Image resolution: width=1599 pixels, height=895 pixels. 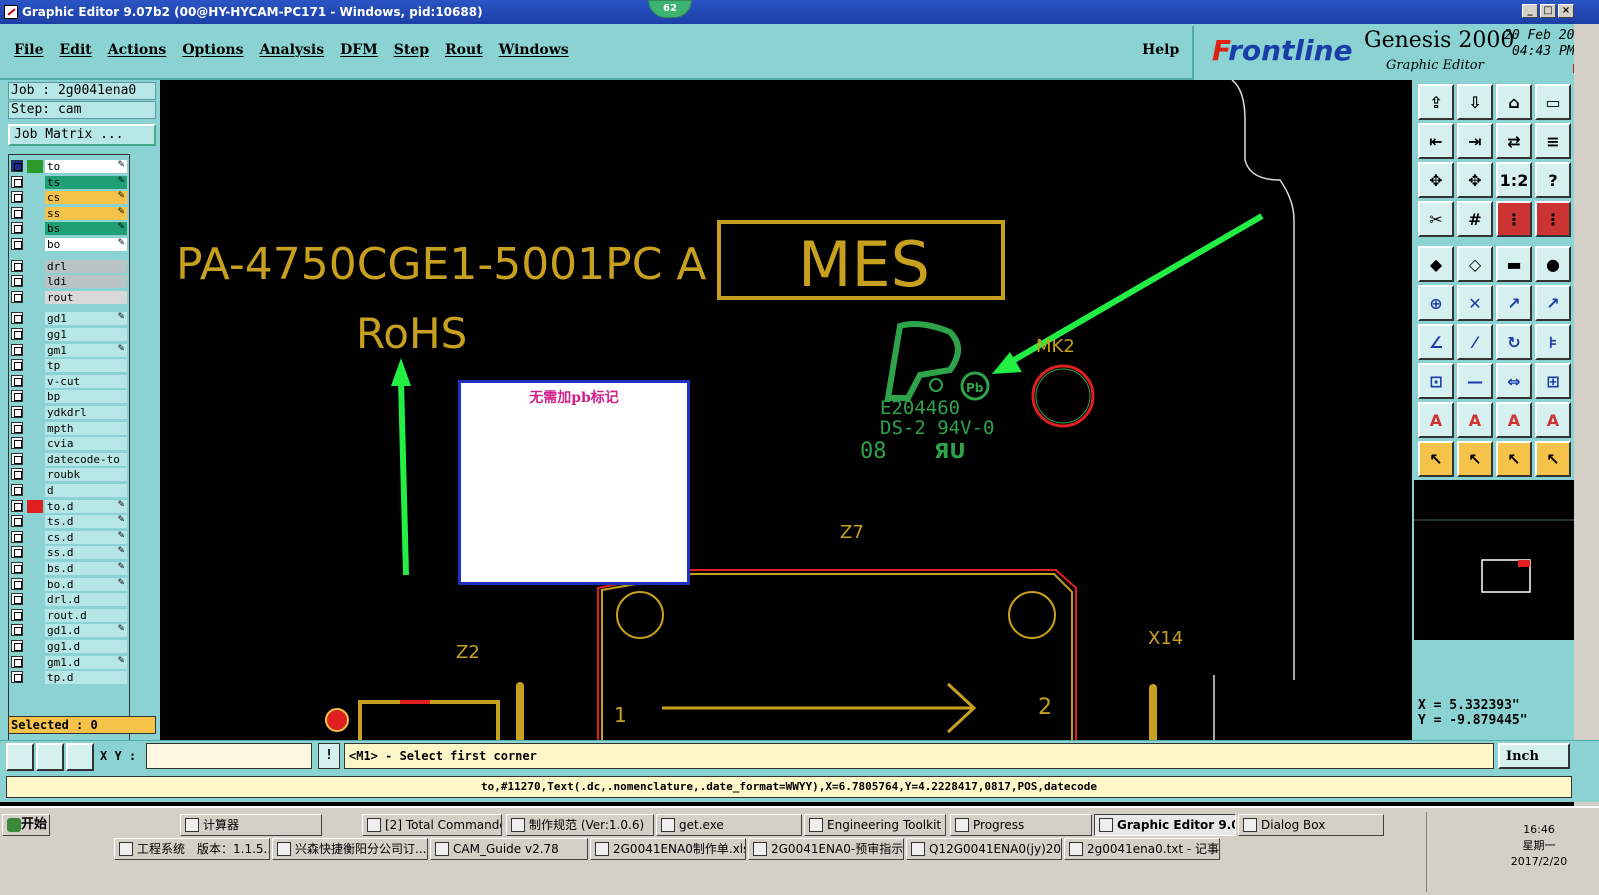 What do you see at coordinates (464, 50) in the screenshot?
I see `menu-rout: Rout` at bounding box center [464, 50].